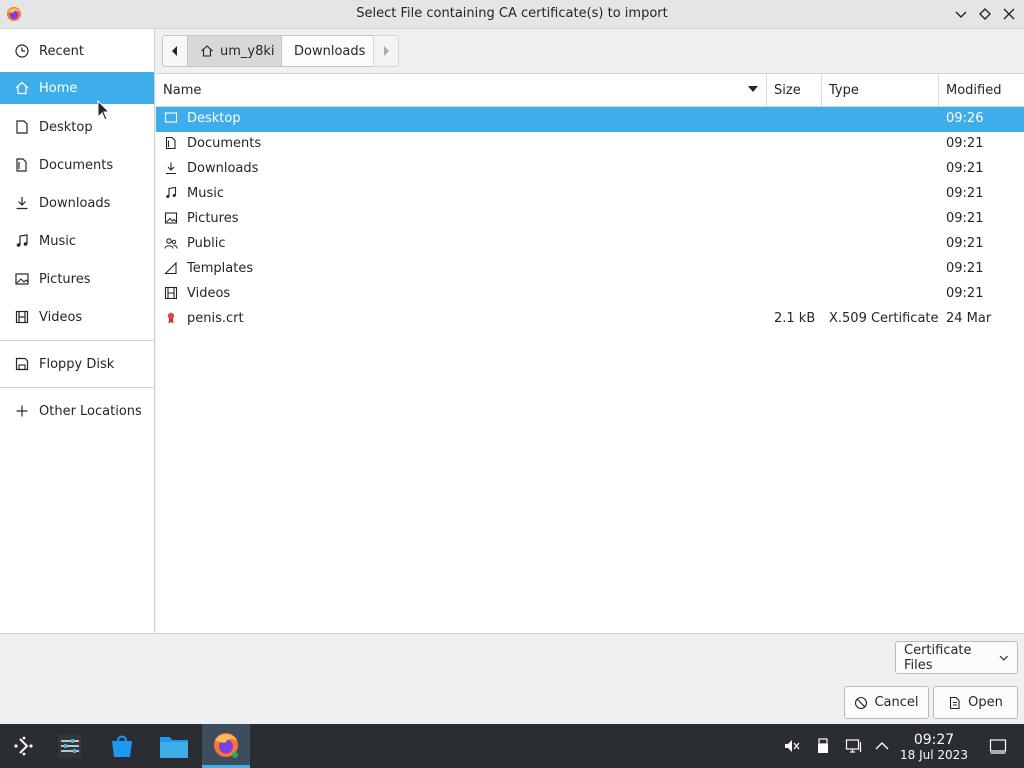 The height and width of the screenshot is (768, 1024). Describe the element at coordinates (787, 90) in the screenshot. I see `column-label: Size` at that location.